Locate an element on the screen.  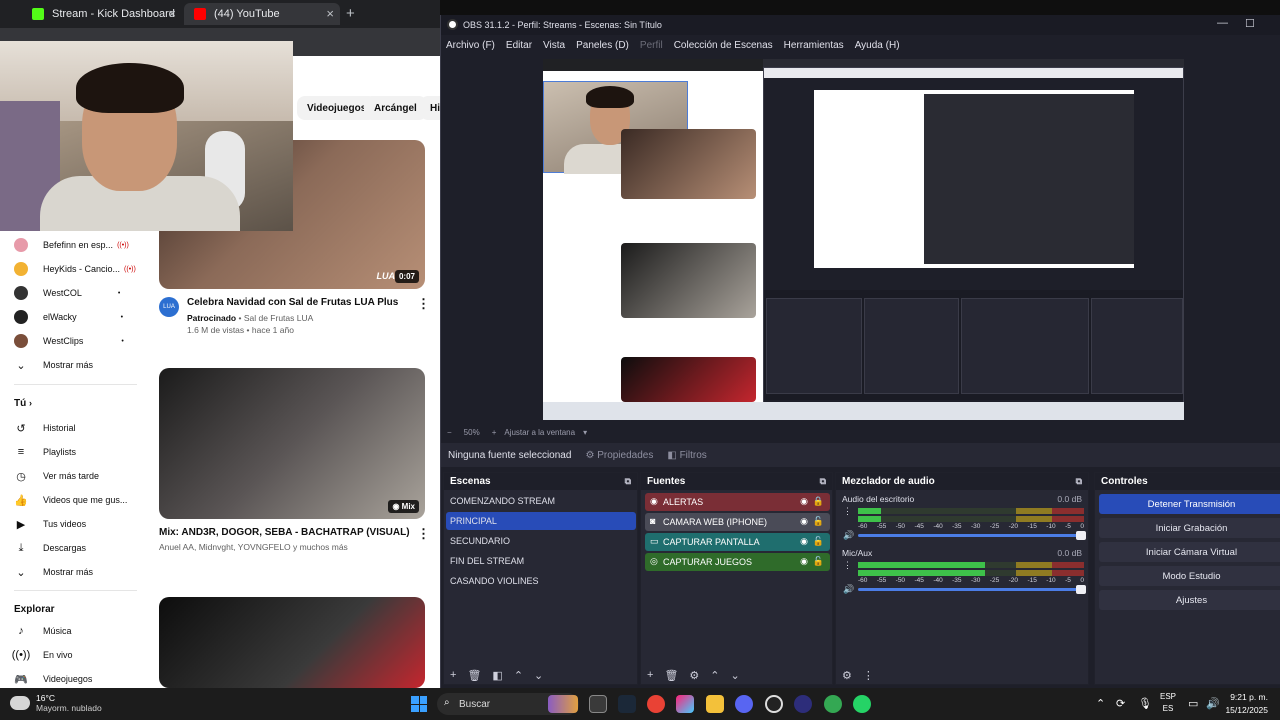
sync-icon: ⟳ is located at coordinates (1120, 703).